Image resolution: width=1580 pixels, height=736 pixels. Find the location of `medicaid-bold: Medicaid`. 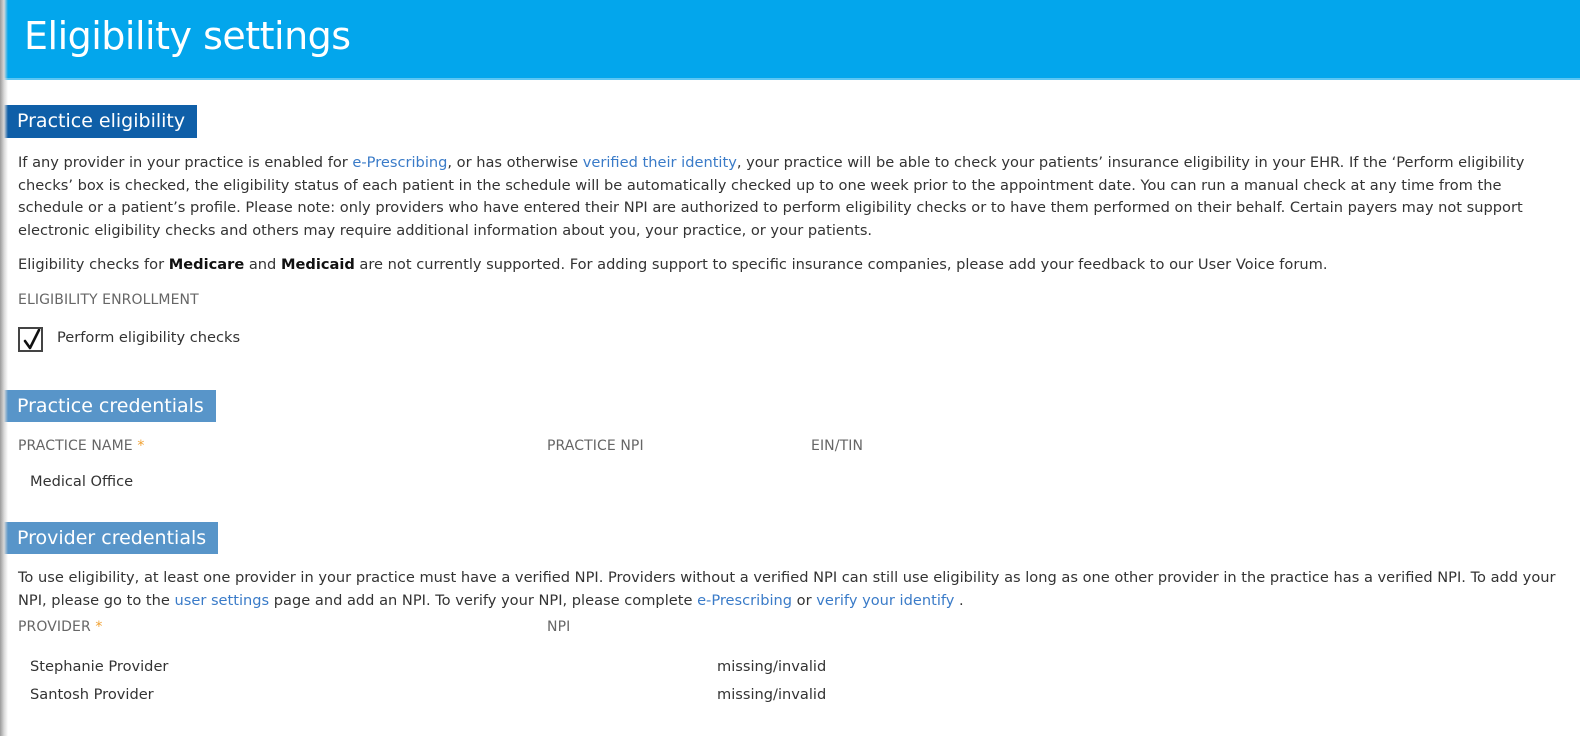

medicaid-bold: Medicaid is located at coordinates (317, 264).